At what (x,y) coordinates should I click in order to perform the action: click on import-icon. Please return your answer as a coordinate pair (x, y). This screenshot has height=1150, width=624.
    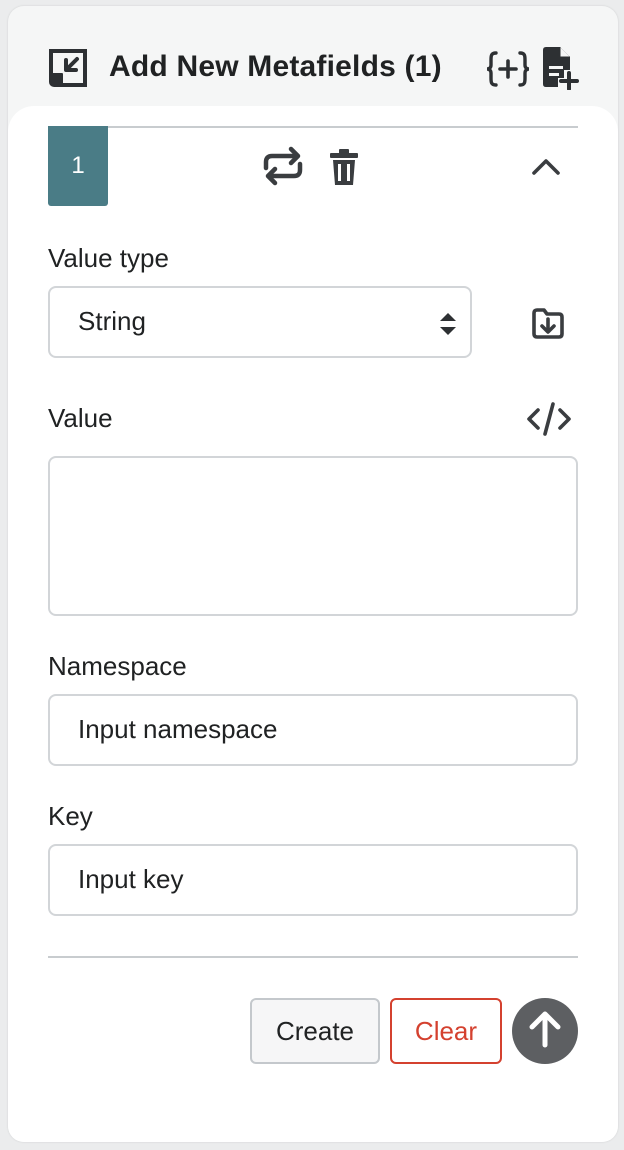
    Looking at the image, I should click on (548, 323).